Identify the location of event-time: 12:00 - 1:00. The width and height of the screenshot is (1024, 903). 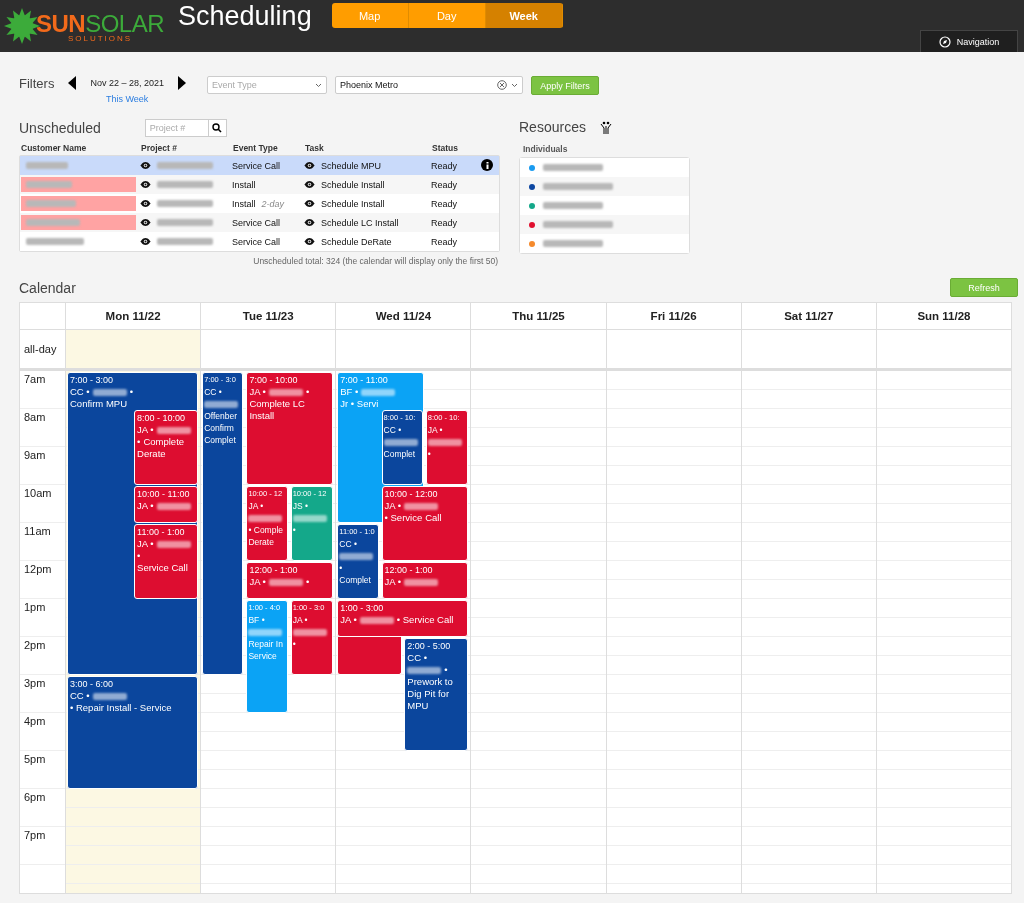
(274, 570).